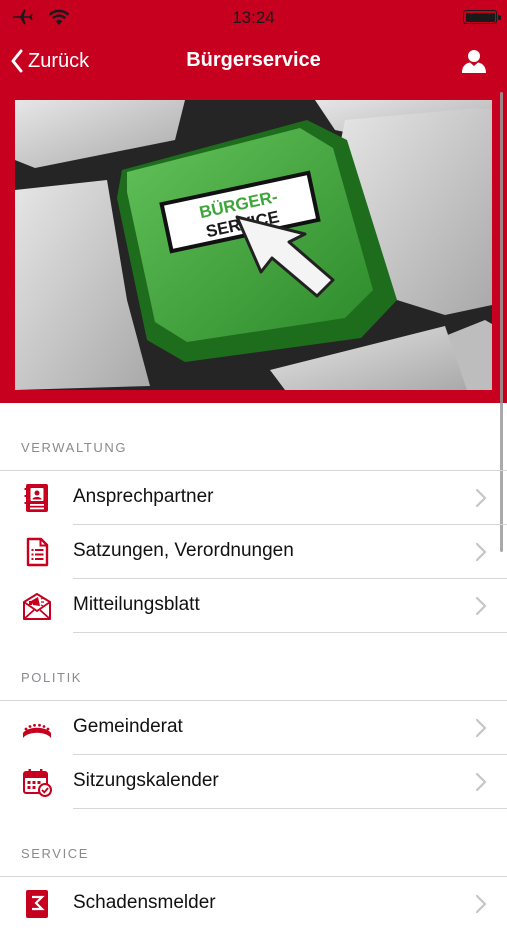 The height and width of the screenshot is (931, 507). I want to click on nav-bar: Zurück Bürgerservice, so click(253, 67).